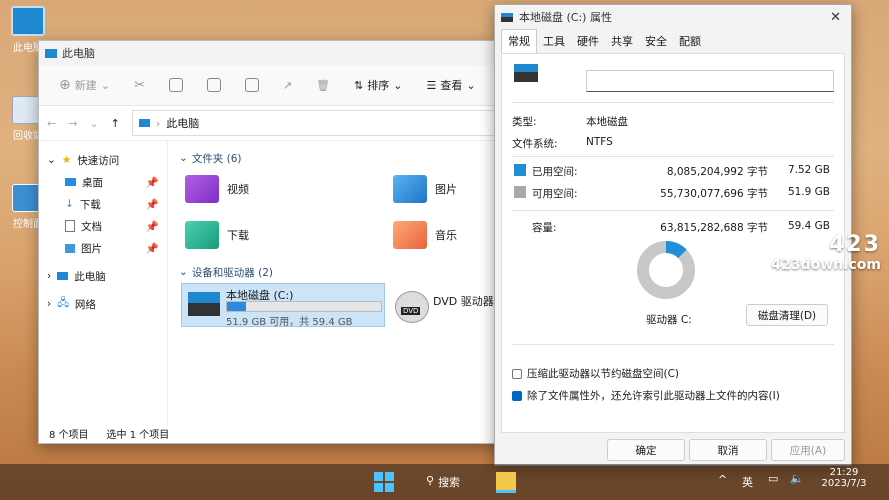  Describe the element at coordinates (176, 85) in the screenshot. I see `copy-button` at that location.